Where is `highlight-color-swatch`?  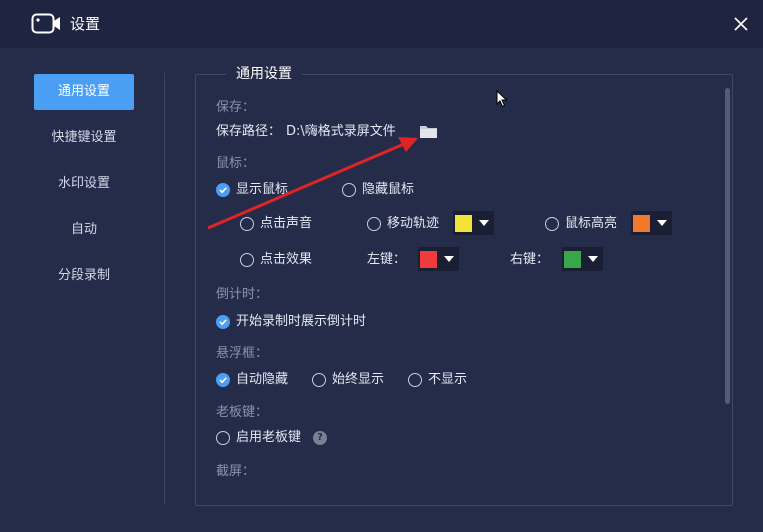 highlight-color-swatch is located at coordinates (641, 223).